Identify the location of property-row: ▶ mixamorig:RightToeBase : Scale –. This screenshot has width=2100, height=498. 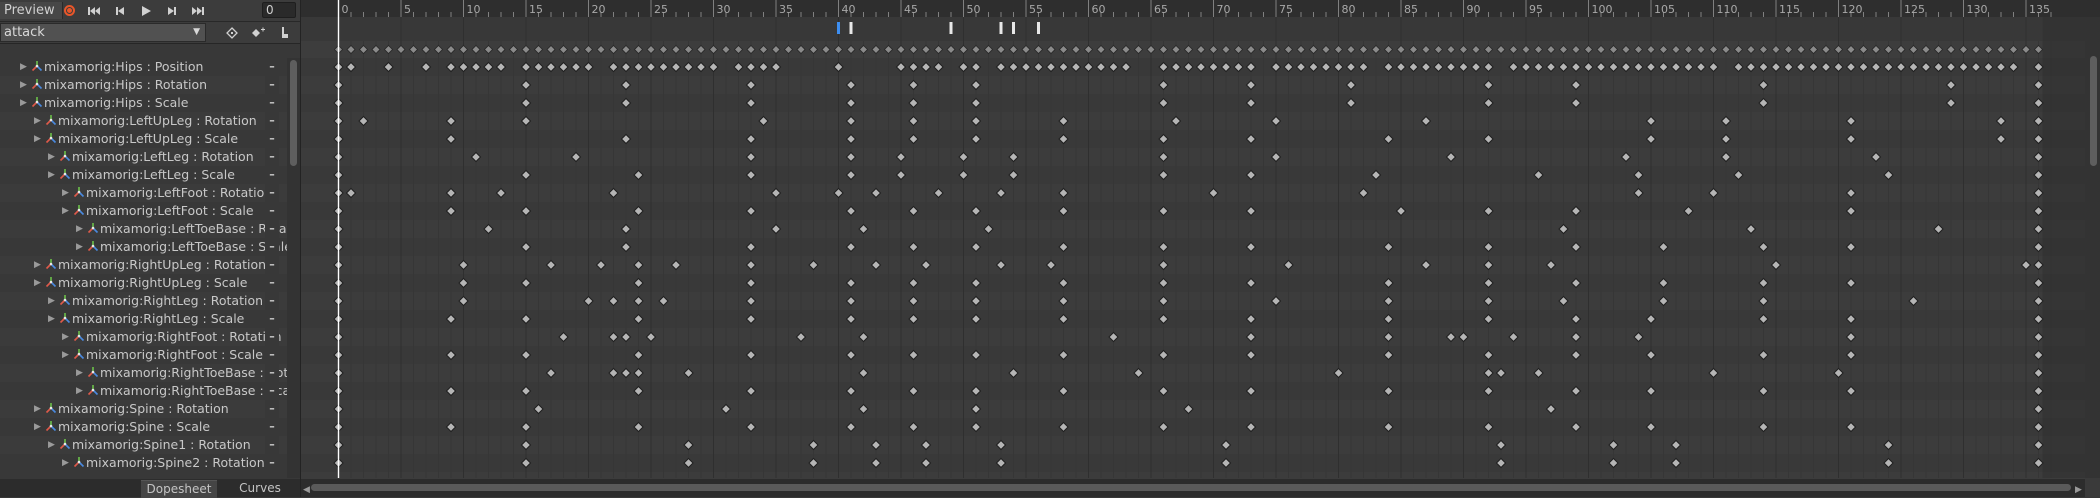
(143, 391).